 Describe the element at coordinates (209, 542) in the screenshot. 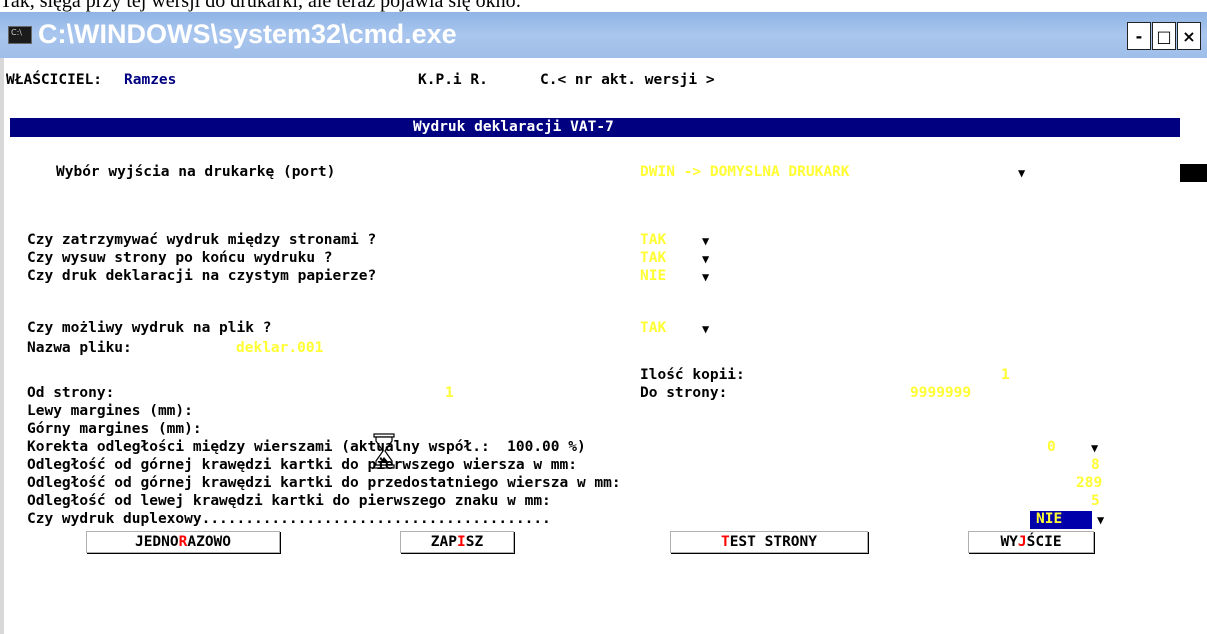

I see `button-text: AZOWO` at that location.